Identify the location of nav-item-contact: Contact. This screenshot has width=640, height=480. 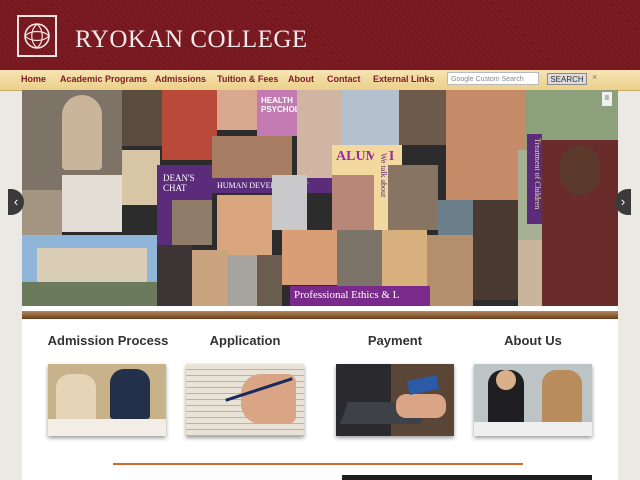
(344, 79).